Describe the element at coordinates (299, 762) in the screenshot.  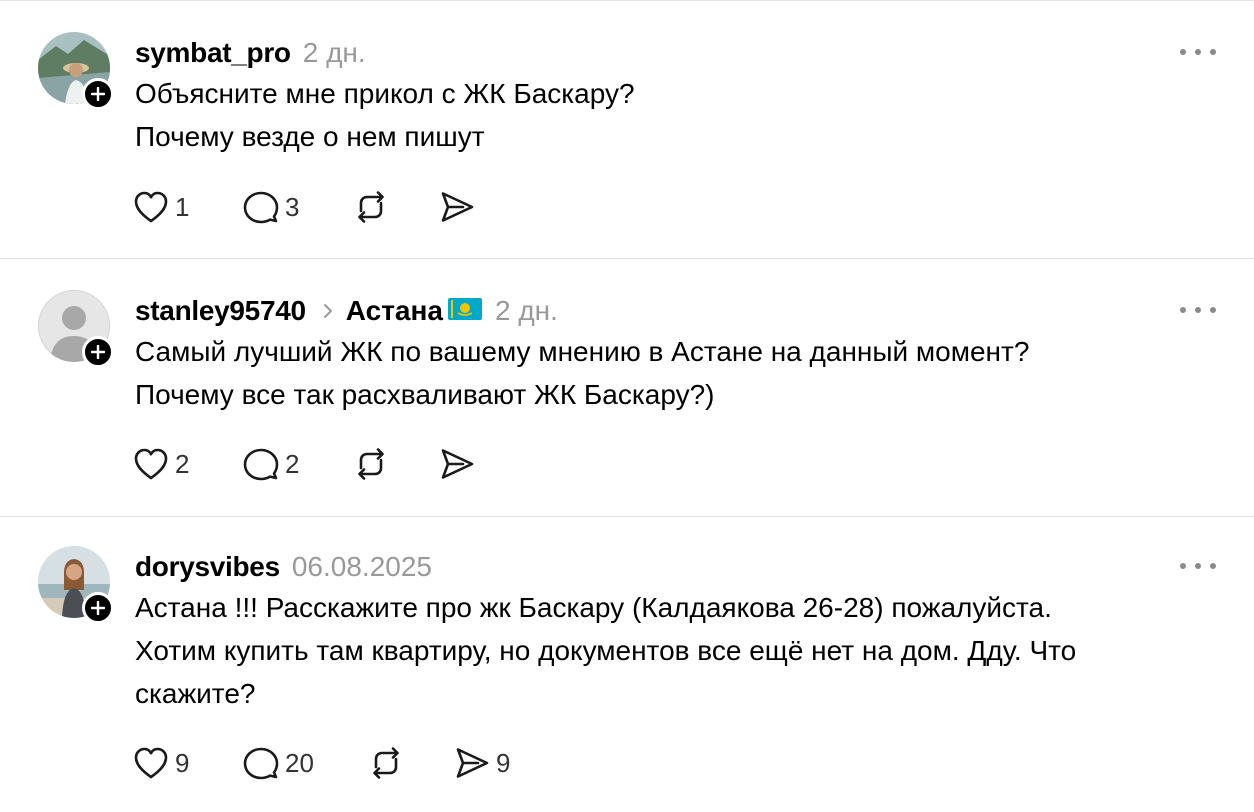
I see `reply-count: 20` at that location.